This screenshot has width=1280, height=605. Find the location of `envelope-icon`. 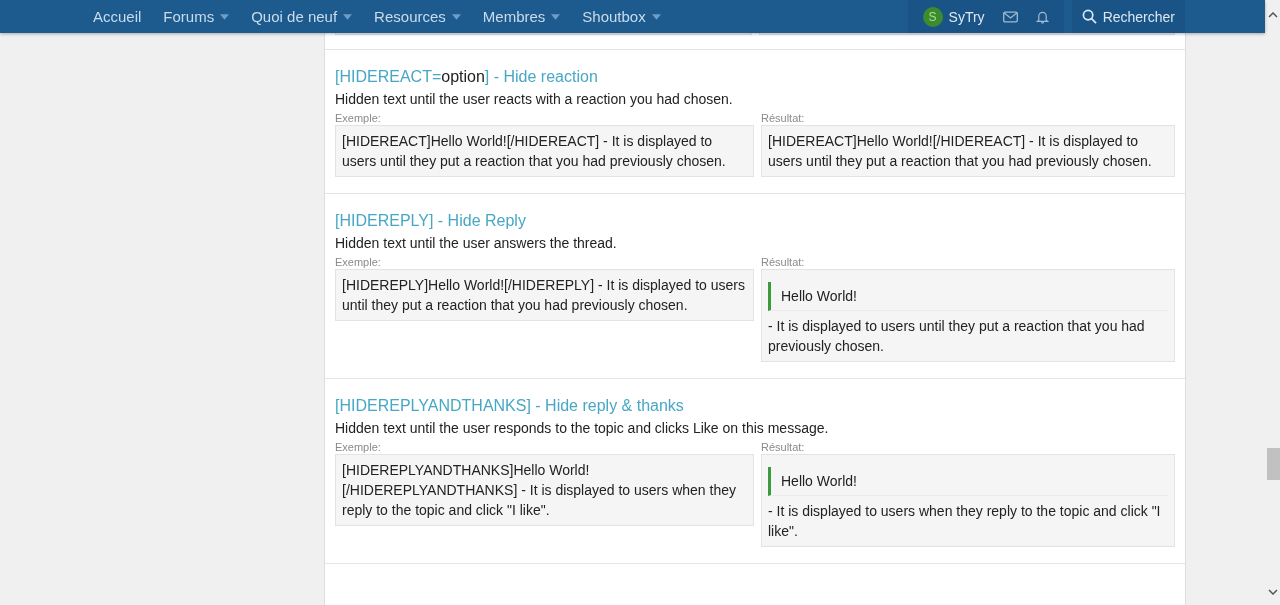

envelope-icon is located at coordinates (1010, 16).